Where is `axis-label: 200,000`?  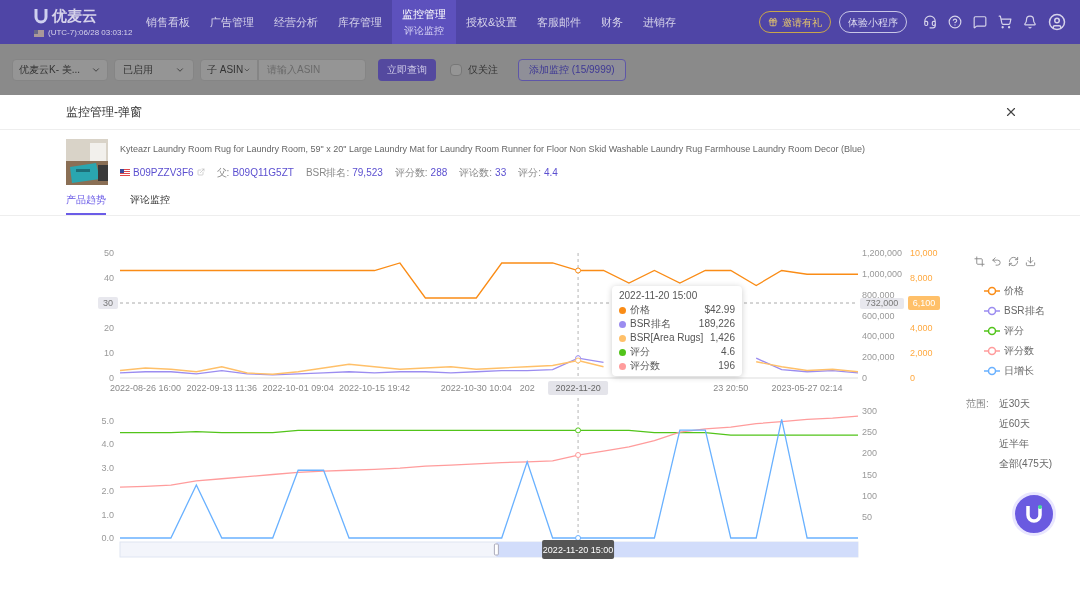
axis-label: 200,000 is located at coordinates (878, 357).